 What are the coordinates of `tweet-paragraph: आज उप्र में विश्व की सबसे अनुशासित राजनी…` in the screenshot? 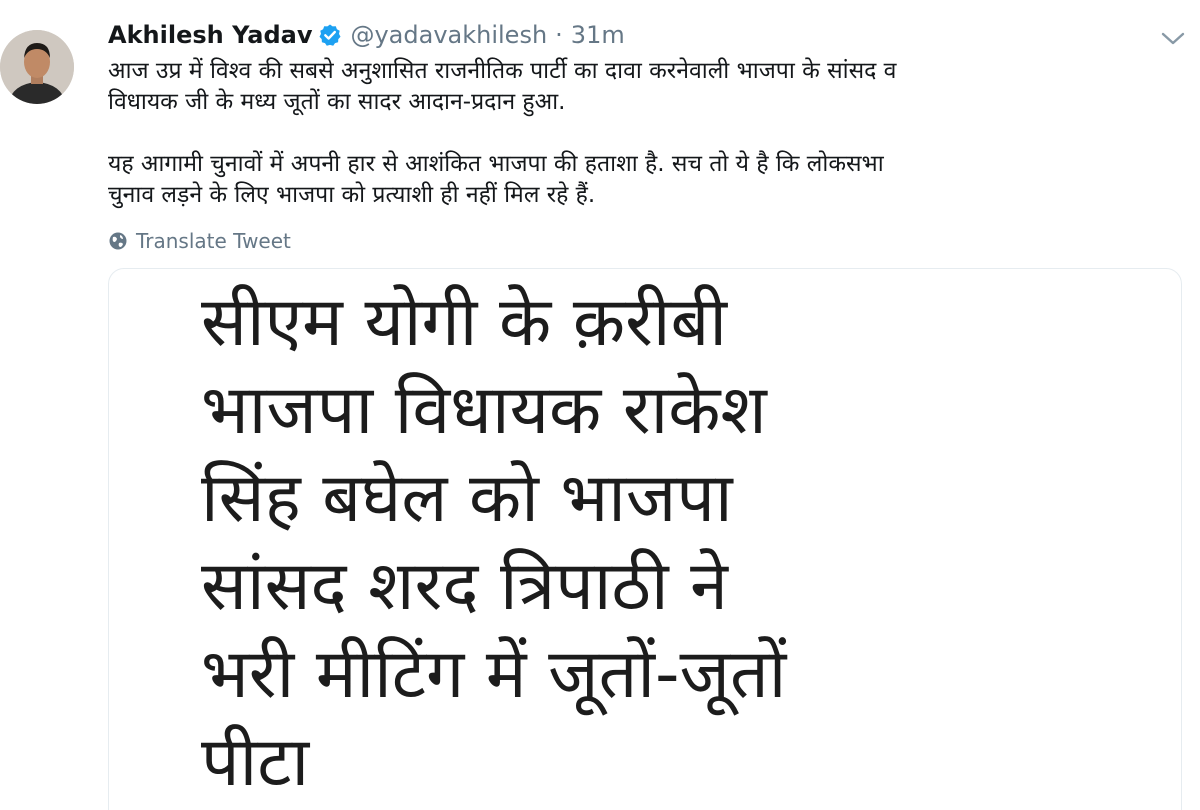 It's located at (643, 87).